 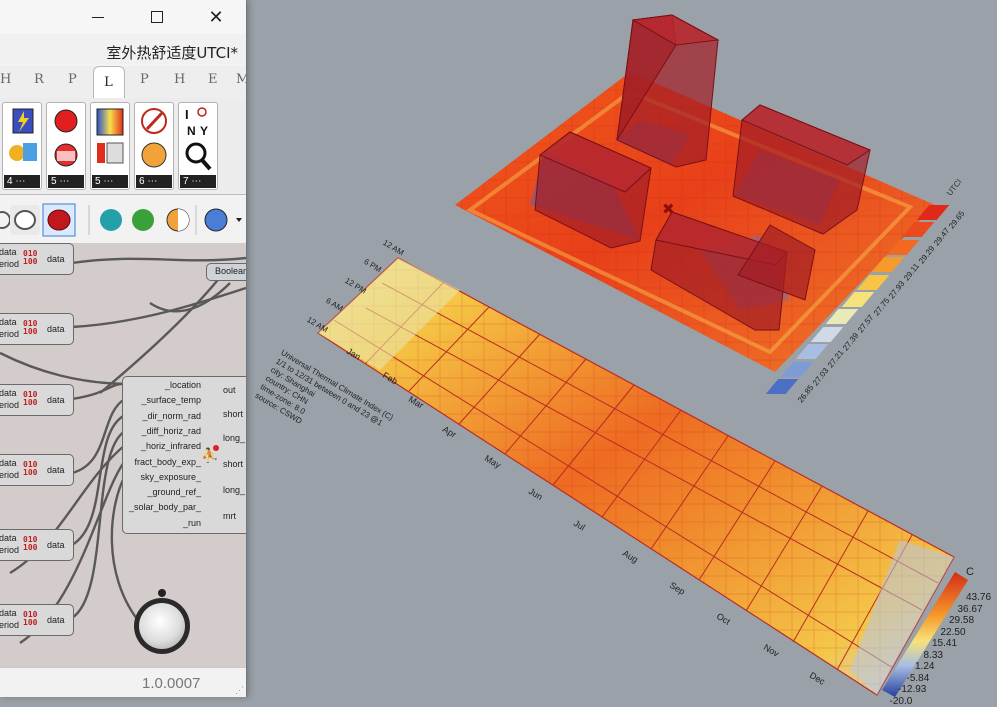 What do you see at coordinates (171, 416) in the screenshot?
I see `utci-input-port: _dir_norm_rad` at bounding box center [171, 416].